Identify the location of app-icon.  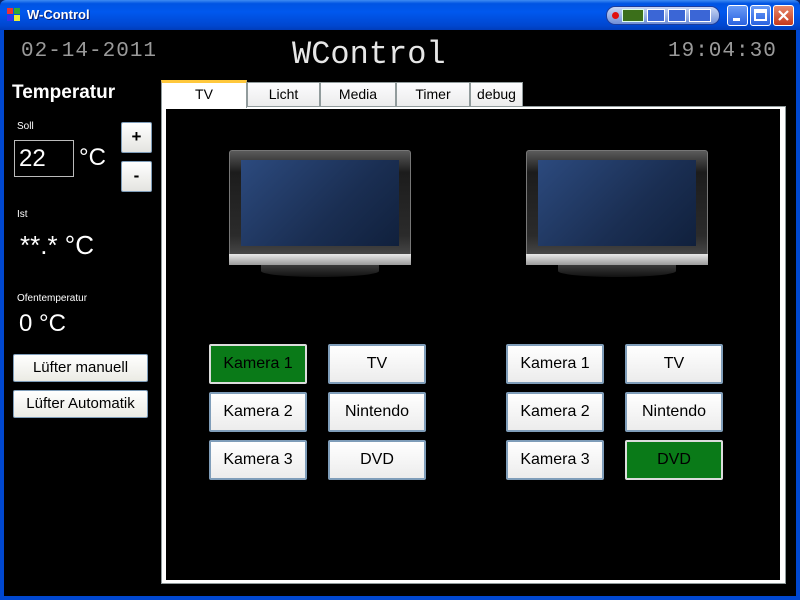
(14, 15).